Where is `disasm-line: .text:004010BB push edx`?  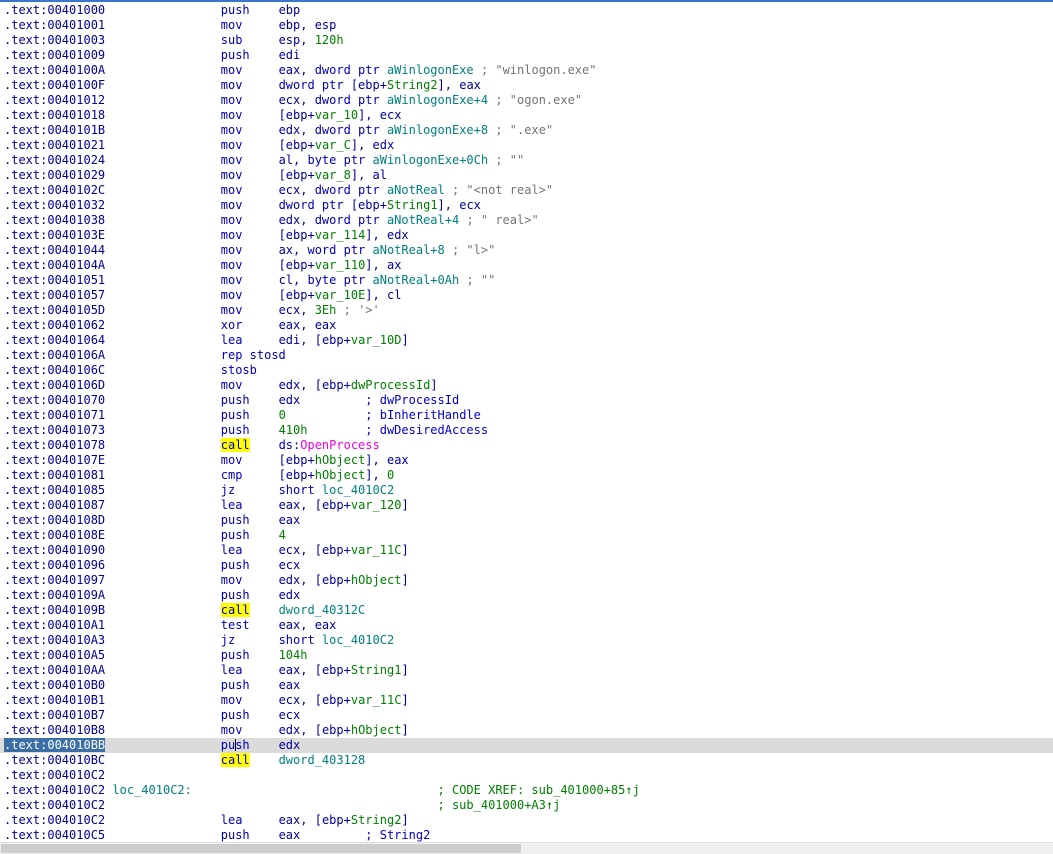
disasm-line: .text:004010BB push edx is located at coordinates (526, 745).